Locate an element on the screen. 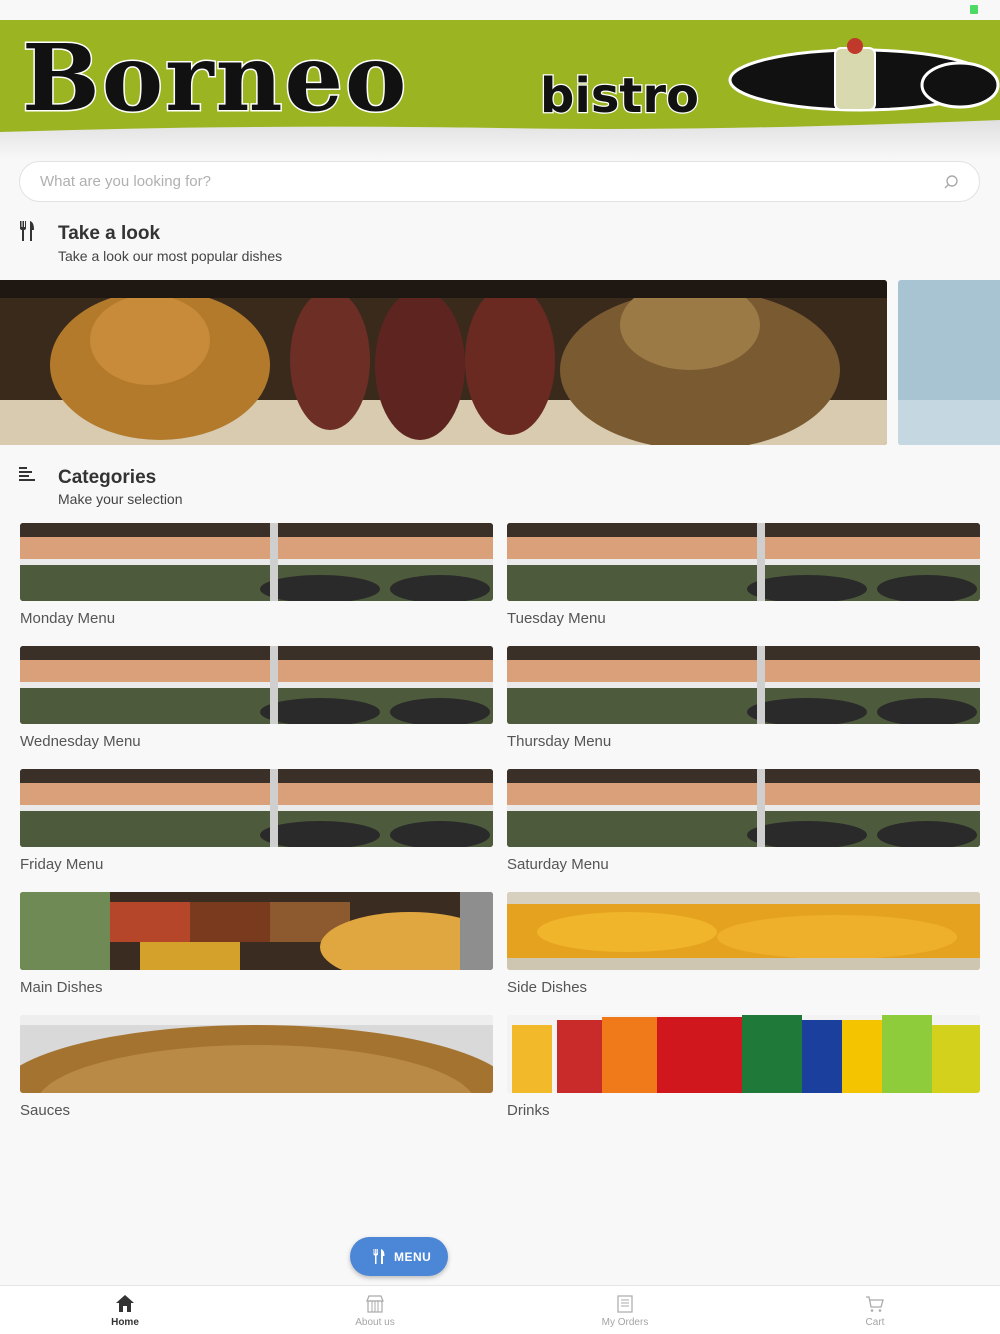  drinks-image is located at coordinates (743, 1054).